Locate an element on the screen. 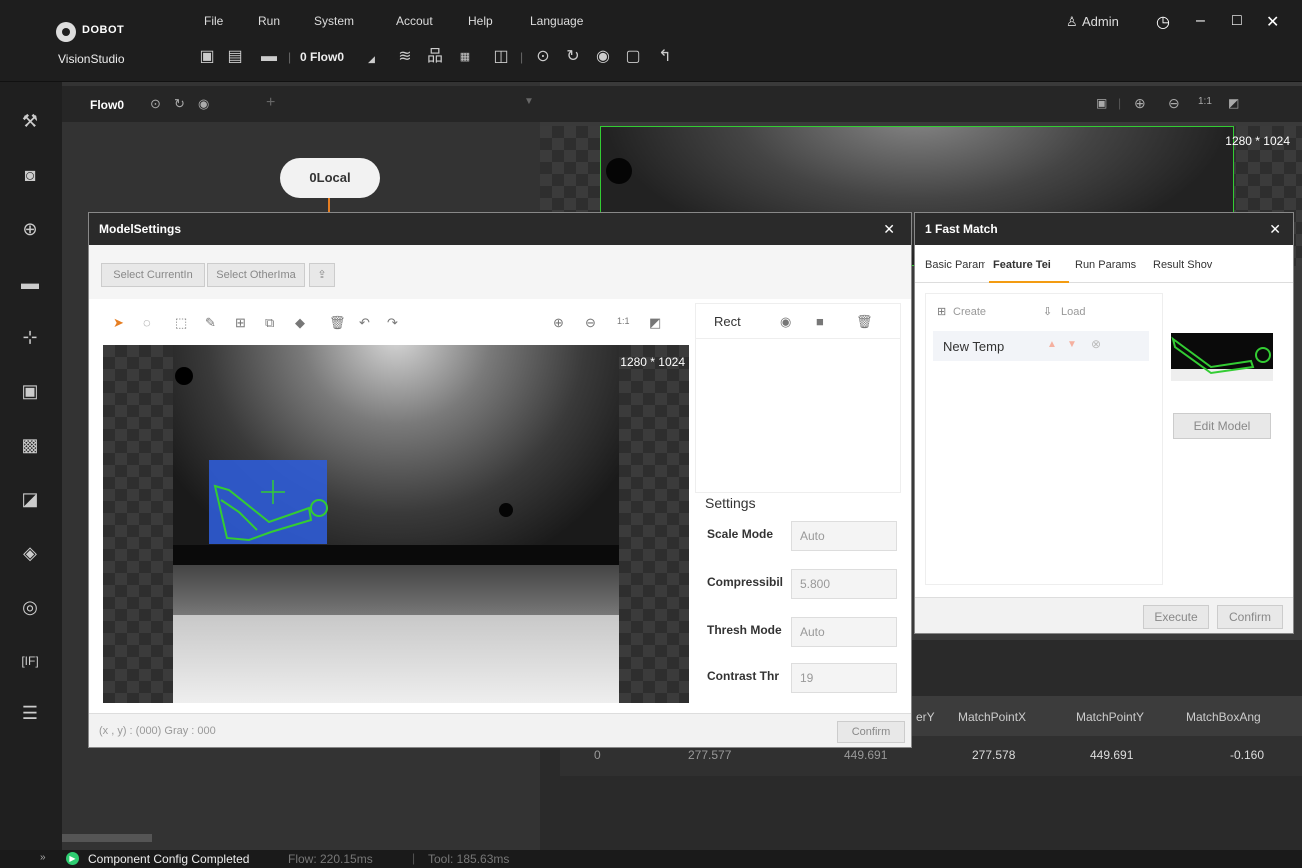 The width and height of the screenshot is (1302, 868). add-flow-icon: + is located at coordinates (270, 103).